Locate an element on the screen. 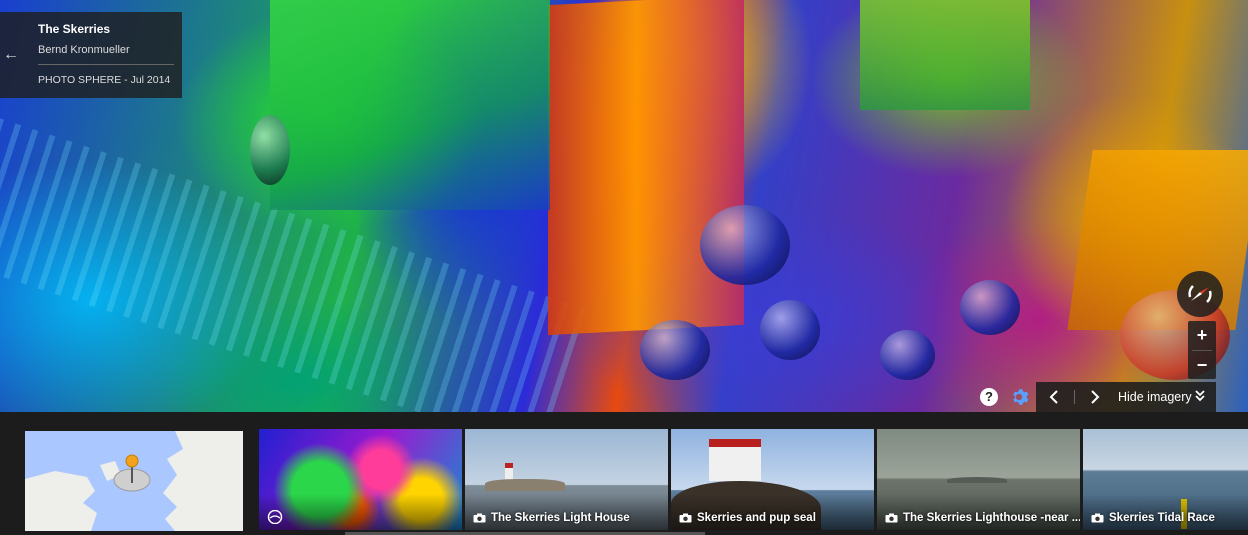 The image size is (1248, 535). thumbnail-caption is located at coordinates (275, 517).